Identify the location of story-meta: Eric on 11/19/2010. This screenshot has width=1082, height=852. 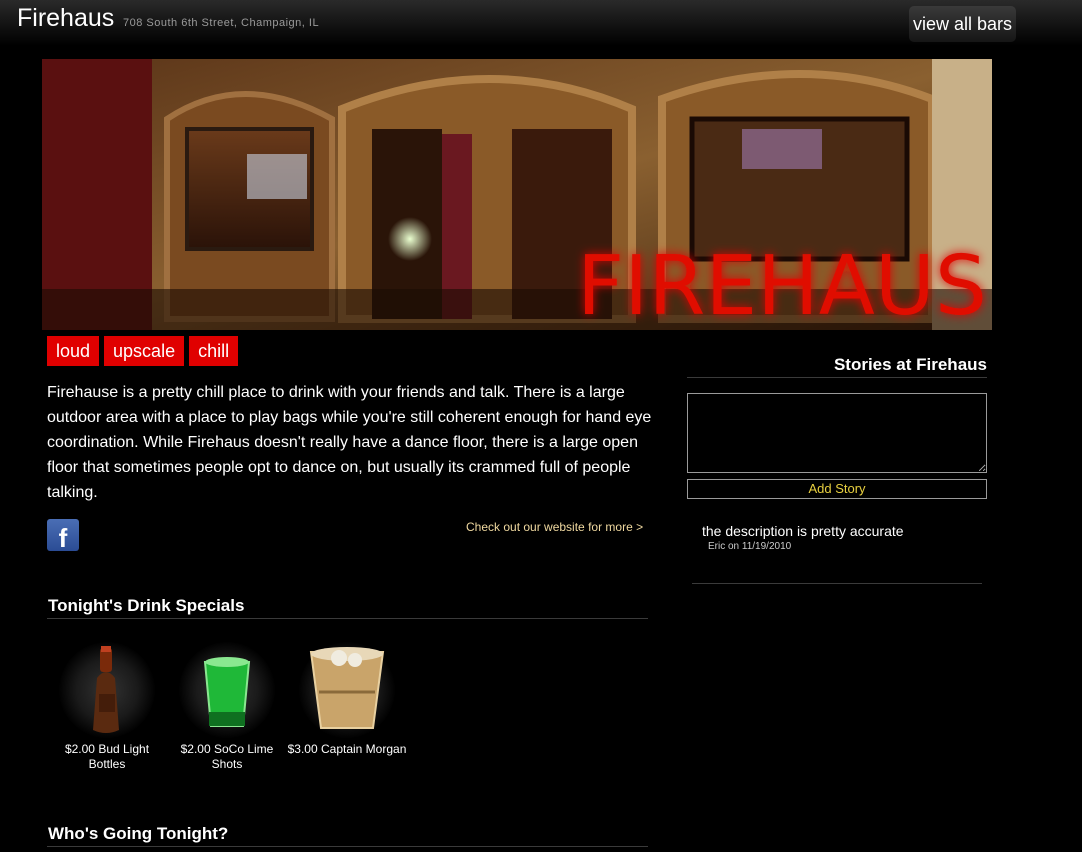
(750, 546).